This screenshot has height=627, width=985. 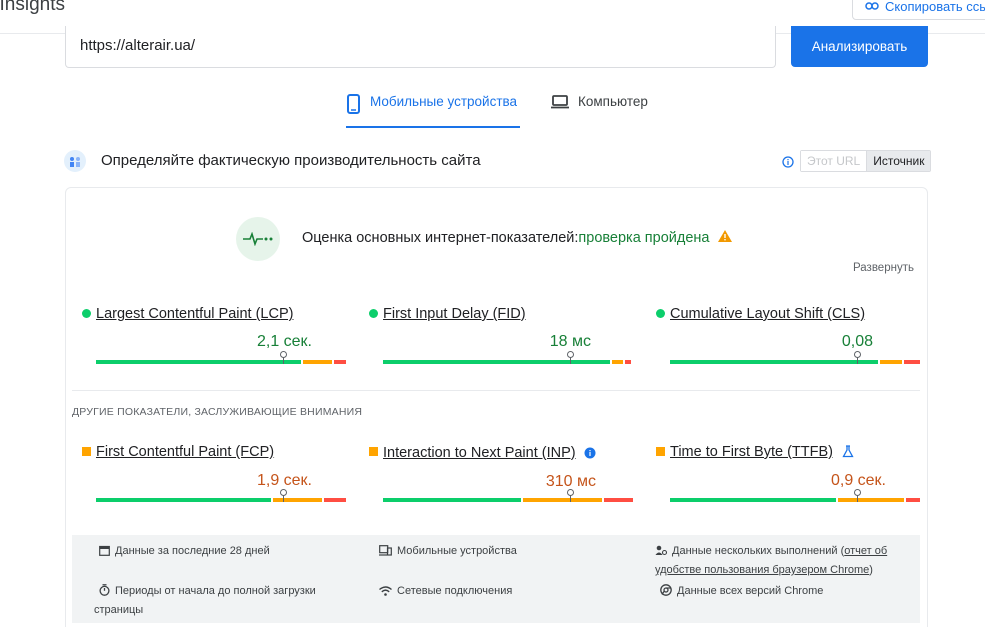 What do you see at coordinates (221, 500) in the screenshot?
I see `metric-fcp-bar` at bounding box center [221, 500].